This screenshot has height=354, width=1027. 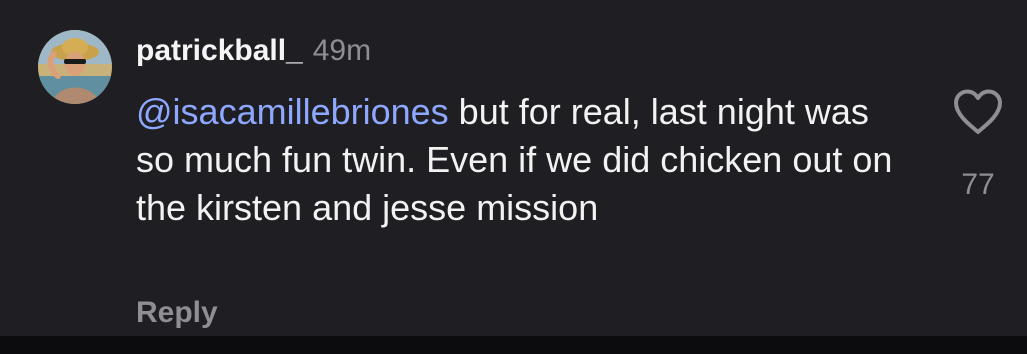 What do you see at coordinates (342, 50) in the screenshot?
I see `timestamp: 49m` at bounding box center [342, 50].